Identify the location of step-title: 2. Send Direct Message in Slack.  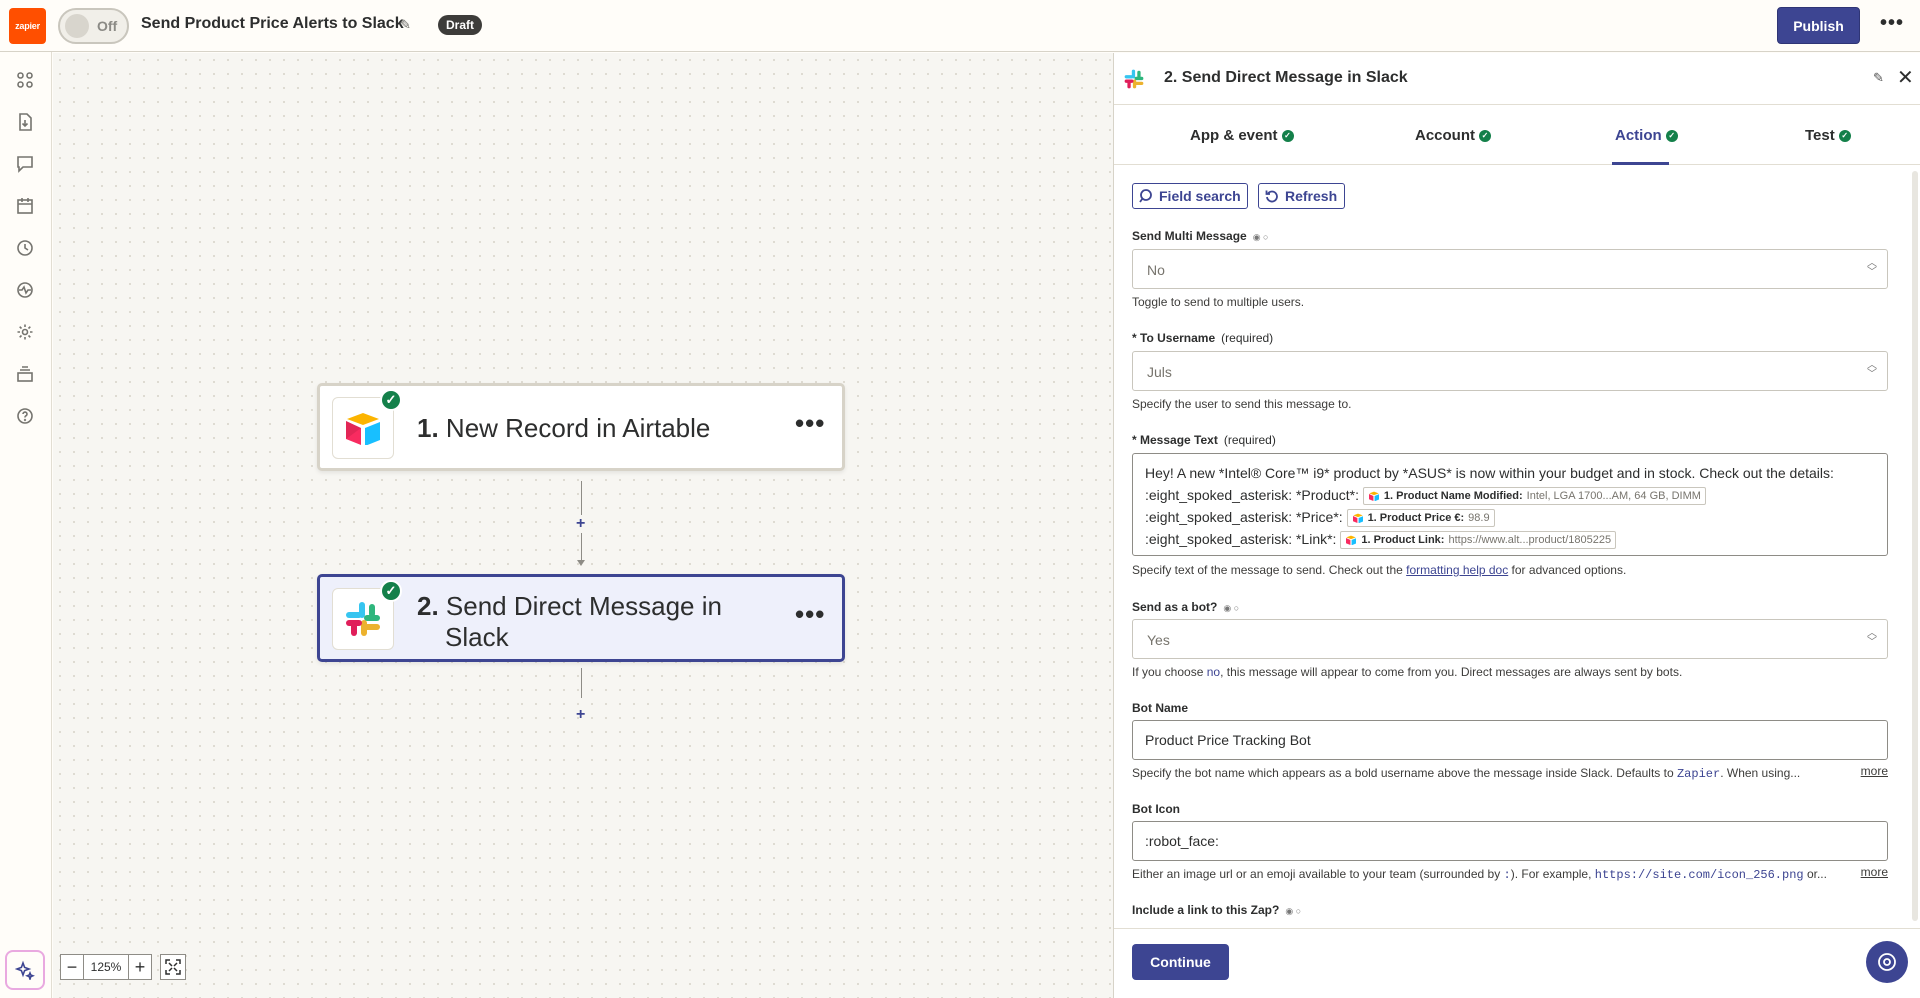
(569, 621).